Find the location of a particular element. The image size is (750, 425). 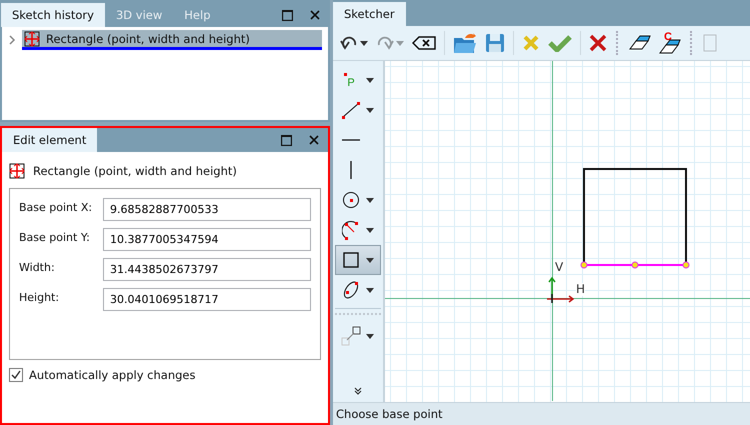

folder-icon is located at coordinates (465, 43).